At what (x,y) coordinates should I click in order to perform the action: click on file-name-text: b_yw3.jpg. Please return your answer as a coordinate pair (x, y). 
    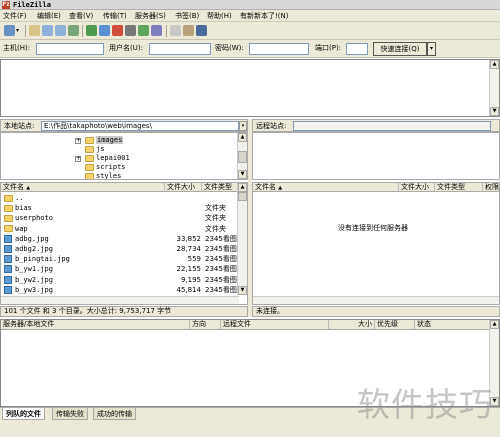
    Looking at the image, I should click on (34, 289).